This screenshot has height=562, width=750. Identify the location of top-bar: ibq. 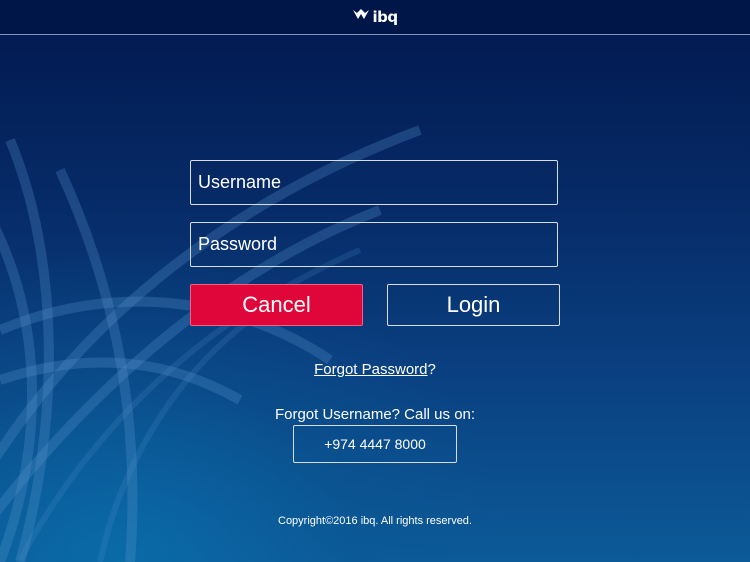
(375, 17).